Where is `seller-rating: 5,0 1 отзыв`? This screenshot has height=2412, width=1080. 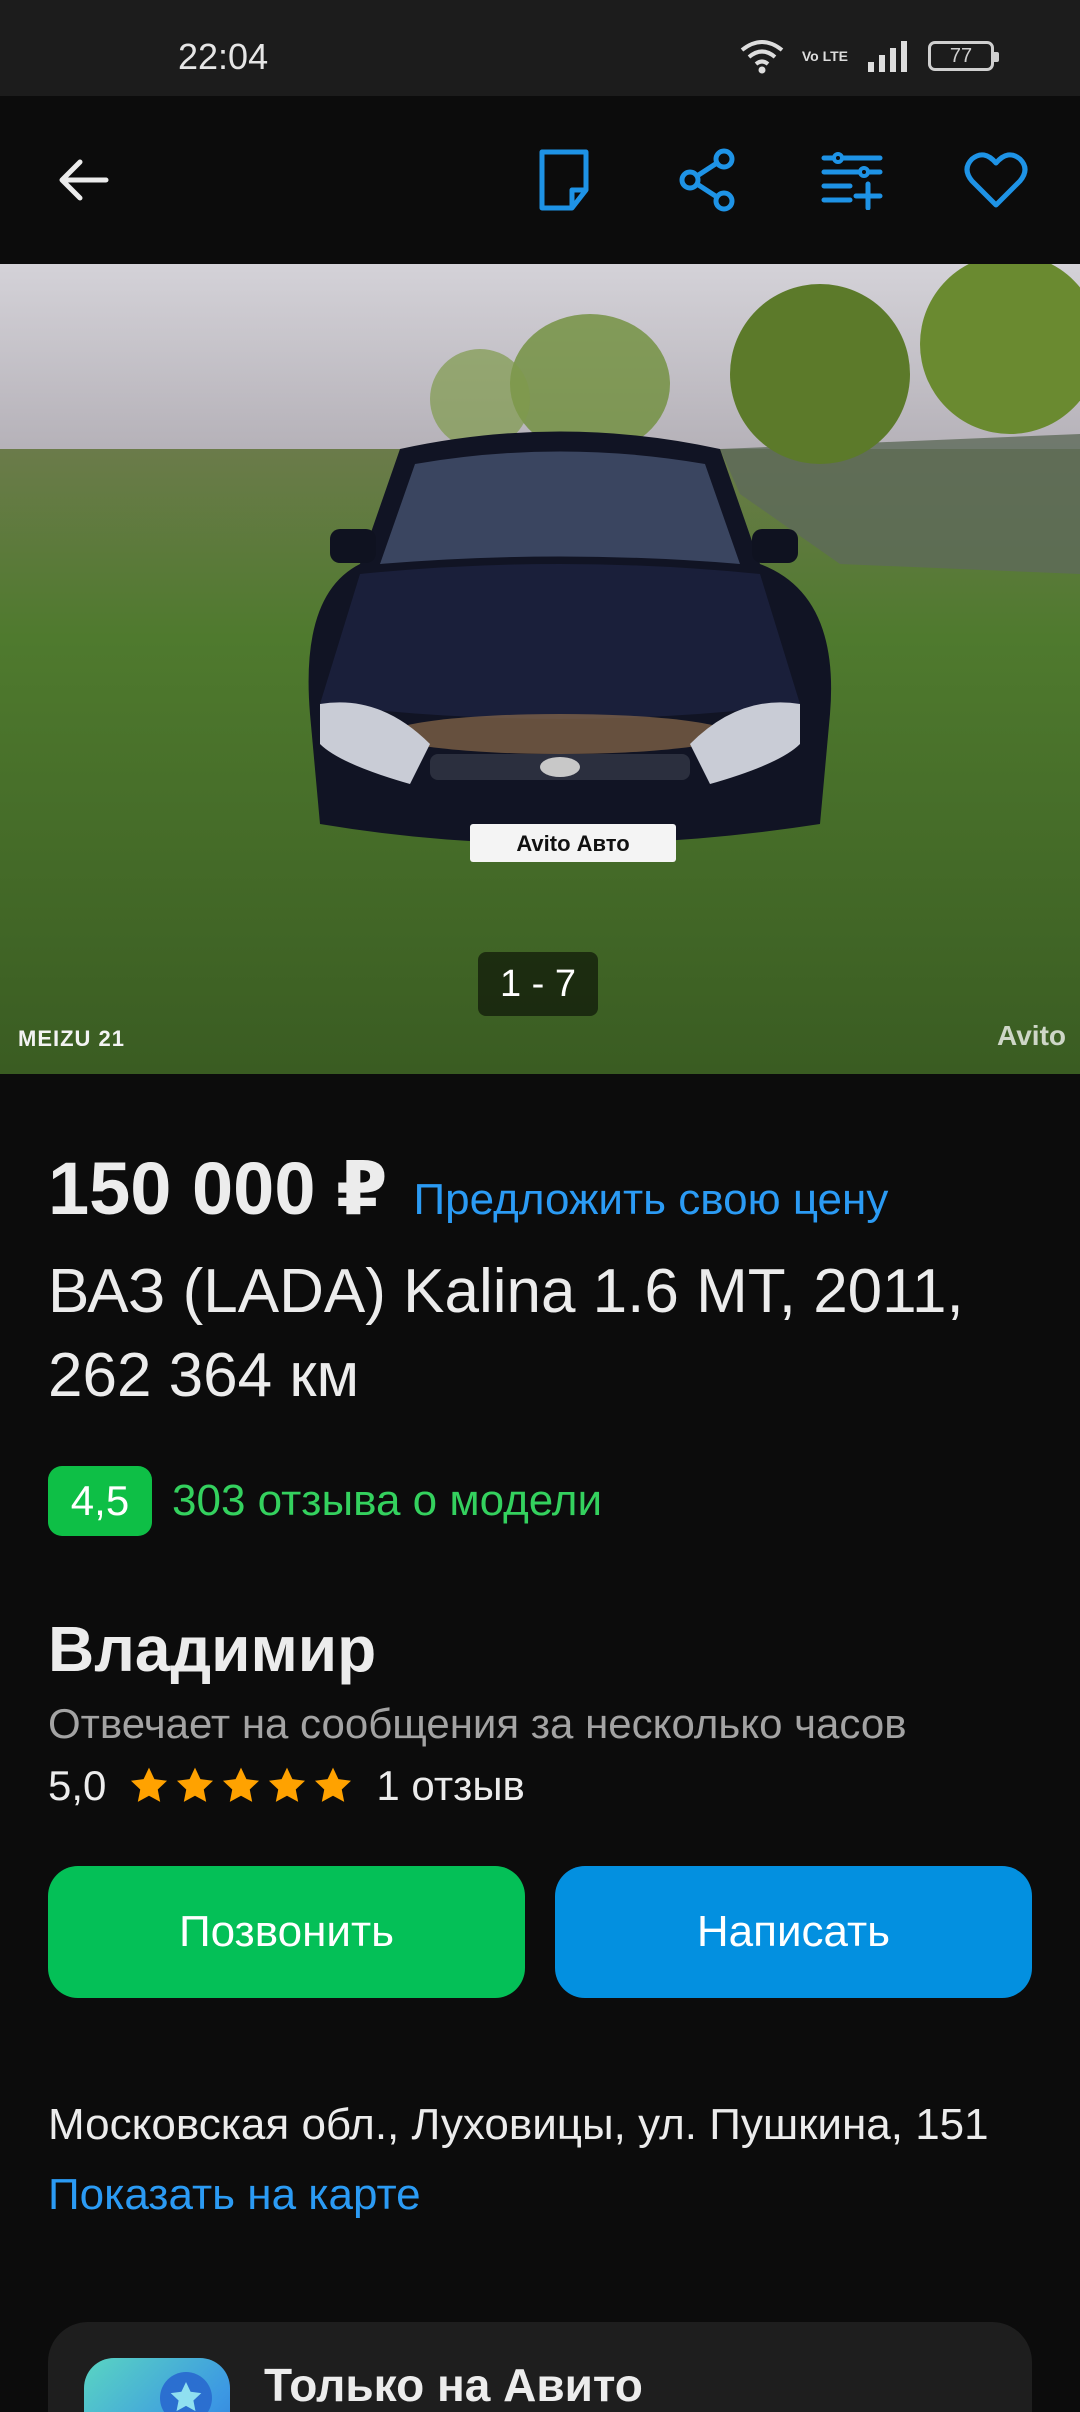 seller-rating: 5,0 1 отзыв is located at coordinates (286, 1786).